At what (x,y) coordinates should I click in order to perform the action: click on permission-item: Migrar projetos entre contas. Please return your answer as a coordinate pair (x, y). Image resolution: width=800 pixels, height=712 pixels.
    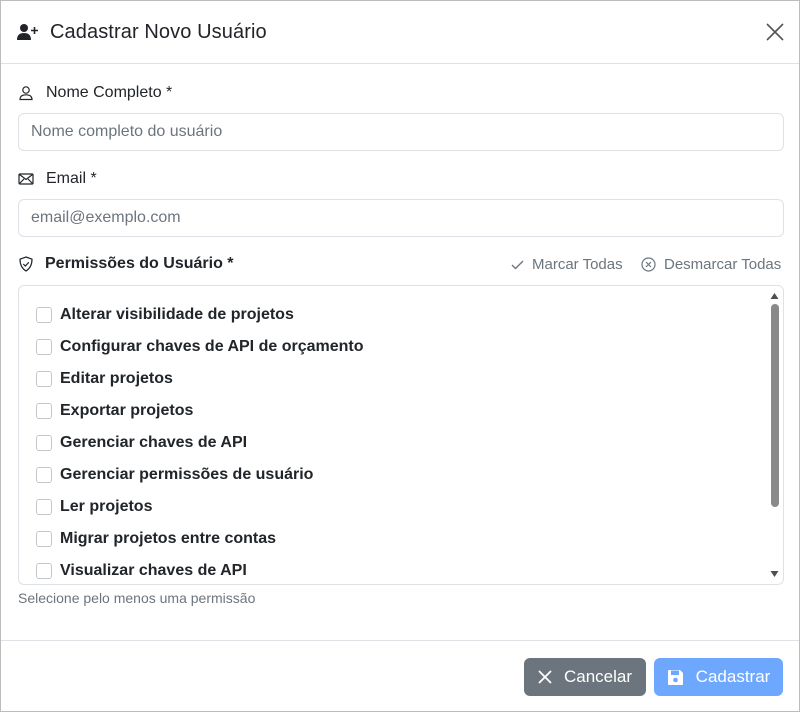
    Looking at the image, I should click on (156, 539).